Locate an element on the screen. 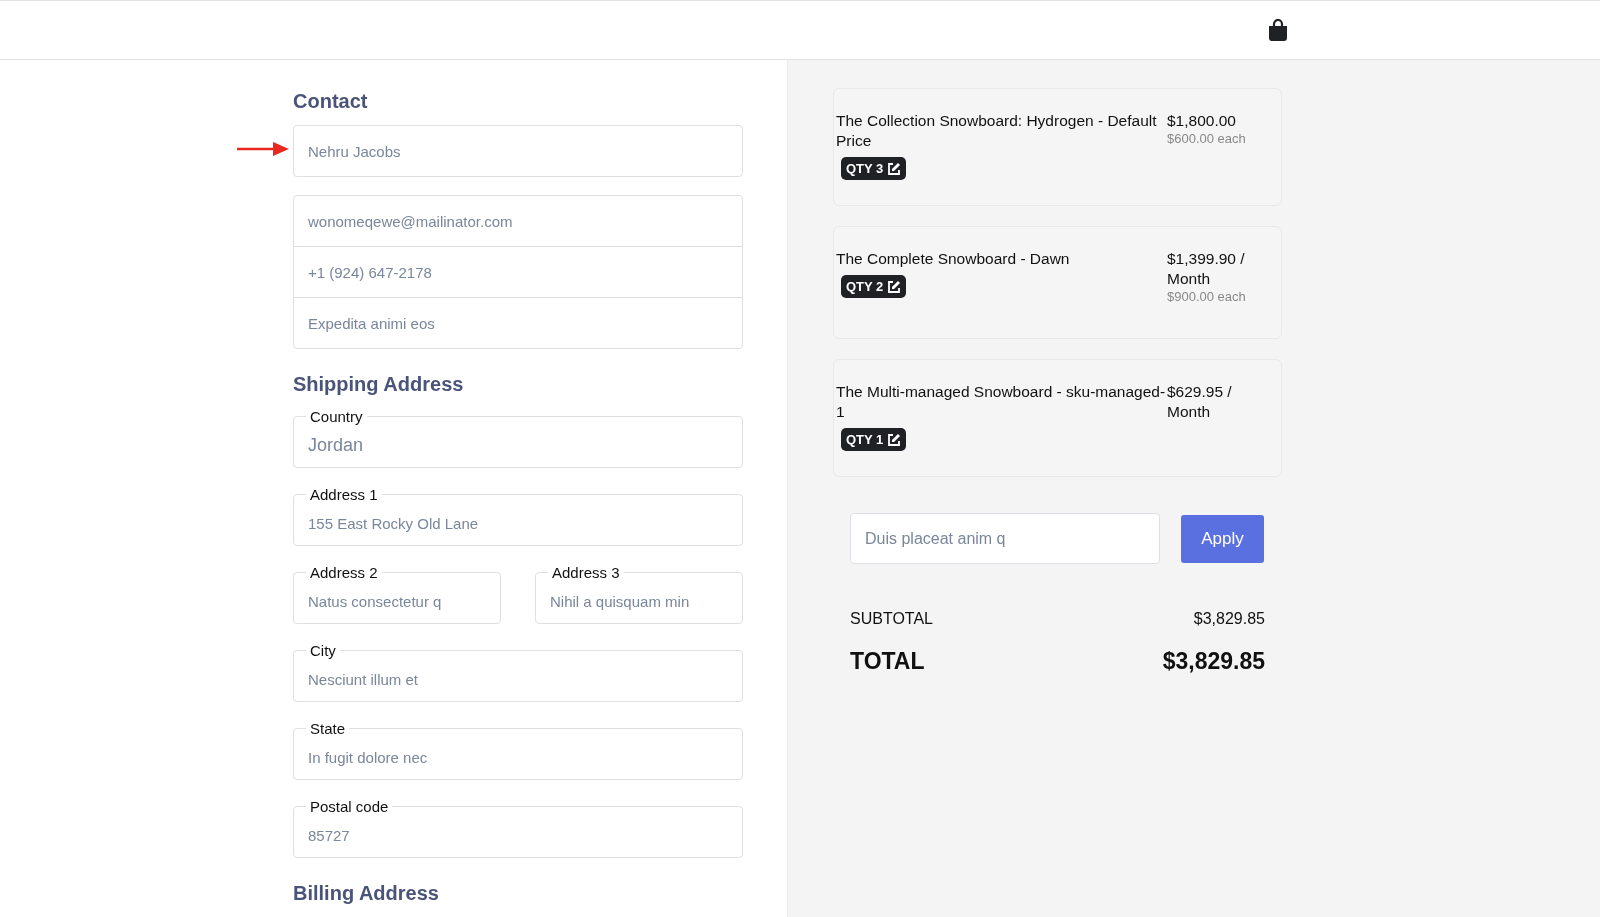  product-price: $629.95 / Month is located at coordinates (1200, 402).